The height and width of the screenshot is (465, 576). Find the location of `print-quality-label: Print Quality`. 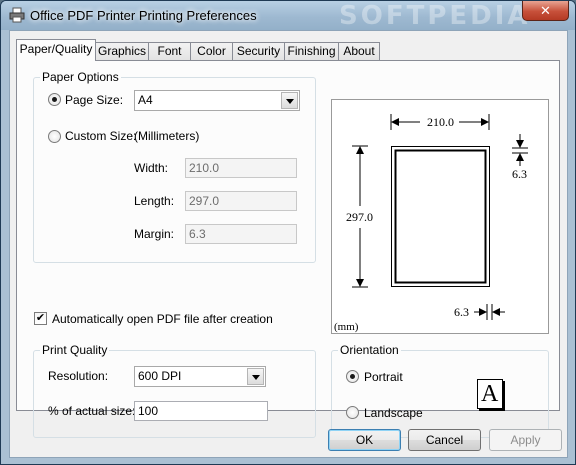

print-quality-label: Print Quality is located at coordinates (75, 350).